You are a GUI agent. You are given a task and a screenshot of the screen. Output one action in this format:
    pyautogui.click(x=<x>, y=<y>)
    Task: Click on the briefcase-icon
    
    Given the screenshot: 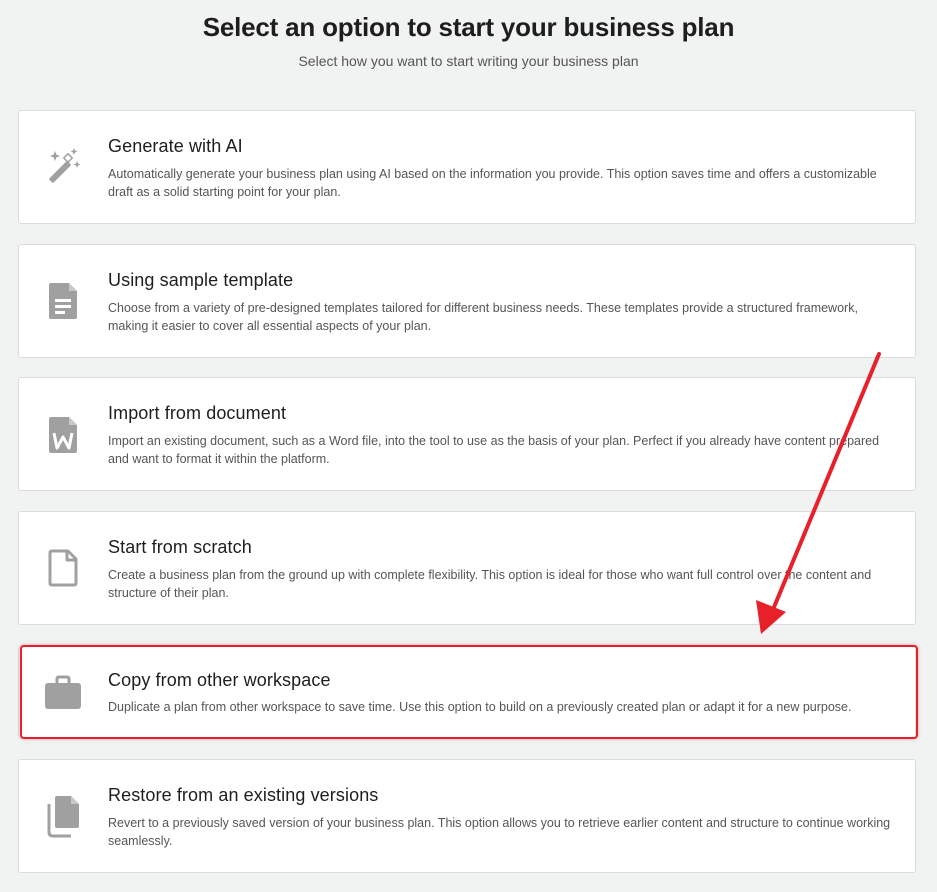 What is the action you would take?
    pyautogui.click(x=63, y=693)
    